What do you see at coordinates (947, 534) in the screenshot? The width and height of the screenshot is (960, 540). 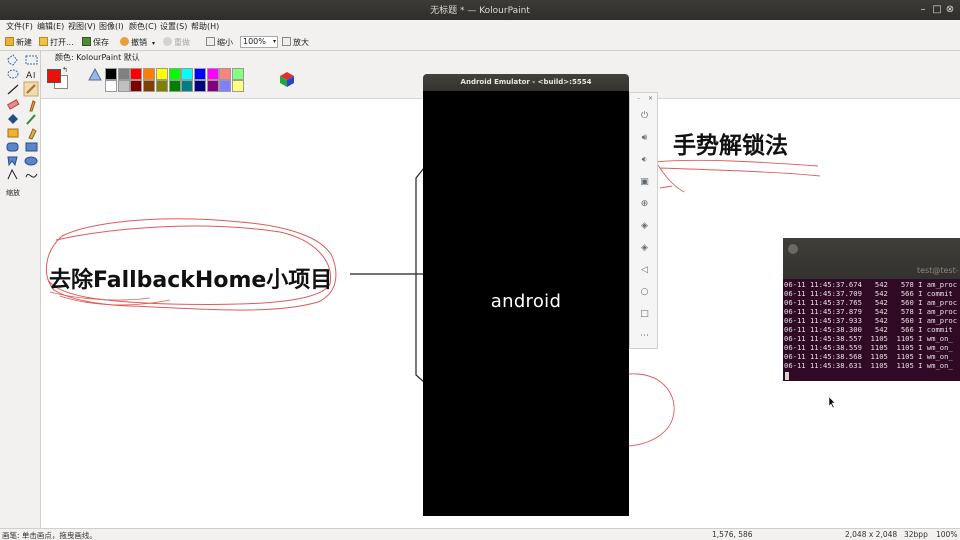 I see `status-zoom: 100%` at bounding box center [947, 534].